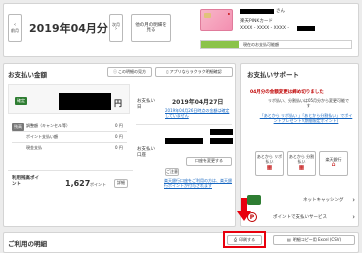  What do you see at coordinates (85, 101) in the screenshot?
I see `amount-redacted` at bounding box center [85, 101].